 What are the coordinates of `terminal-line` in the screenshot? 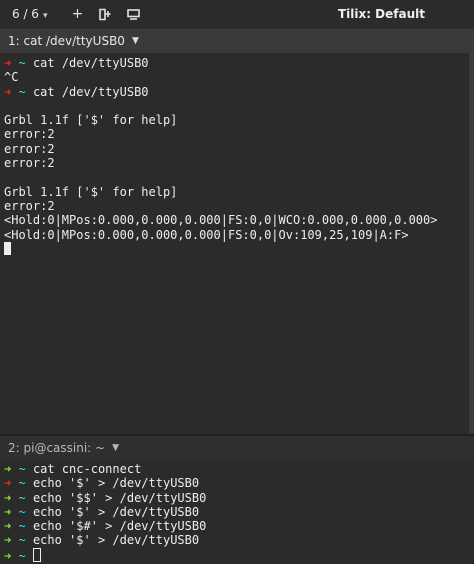 It's located at (237, 248).